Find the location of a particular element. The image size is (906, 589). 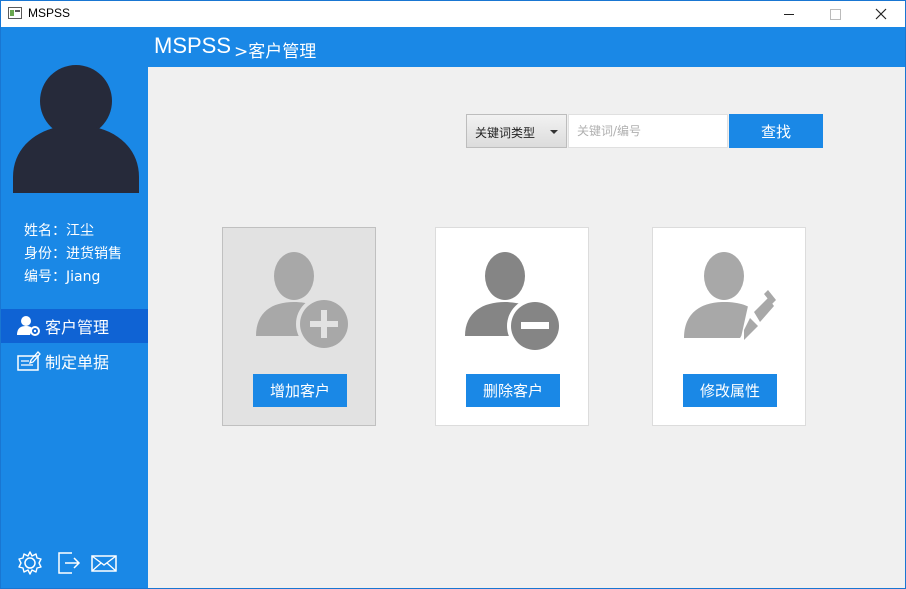

logout-icon is located at coordinates (69, 563).